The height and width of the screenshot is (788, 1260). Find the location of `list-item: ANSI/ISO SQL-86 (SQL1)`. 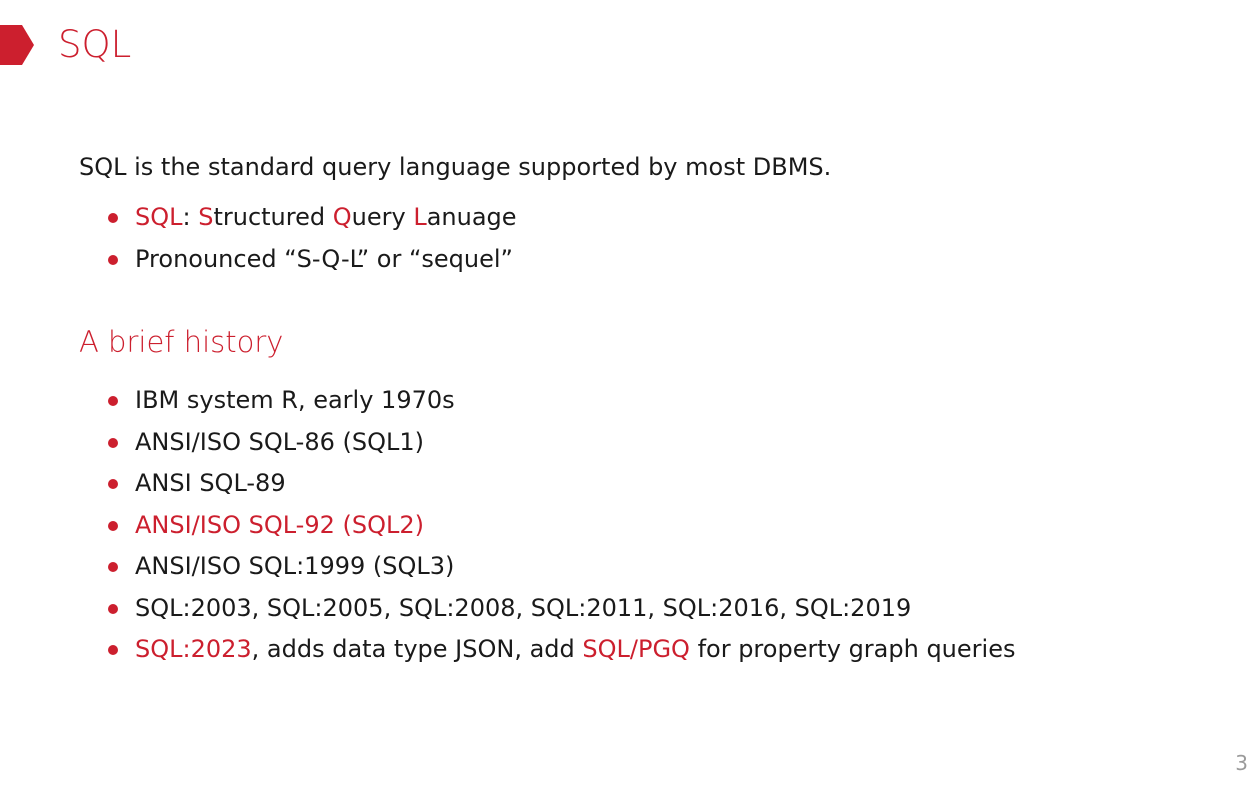

list-item: ANSI/ISO SQL-86 (SQL1) is located at coordinates (662, 443).